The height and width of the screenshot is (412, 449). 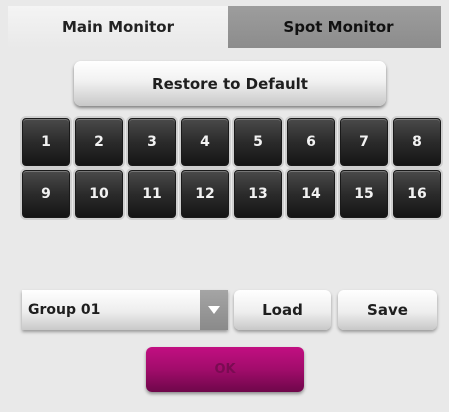 What do you see at coordinates (258, 194) in the screenshot?
I see `channel-button: 13` at bounding box center [258, 194].